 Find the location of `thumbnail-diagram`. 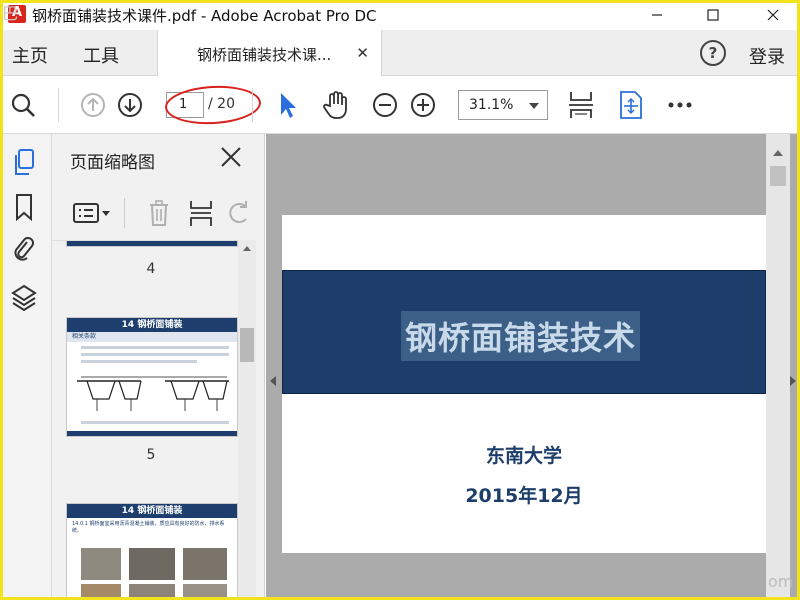

thumbnail-diagram is located at coordinates (153, 393).